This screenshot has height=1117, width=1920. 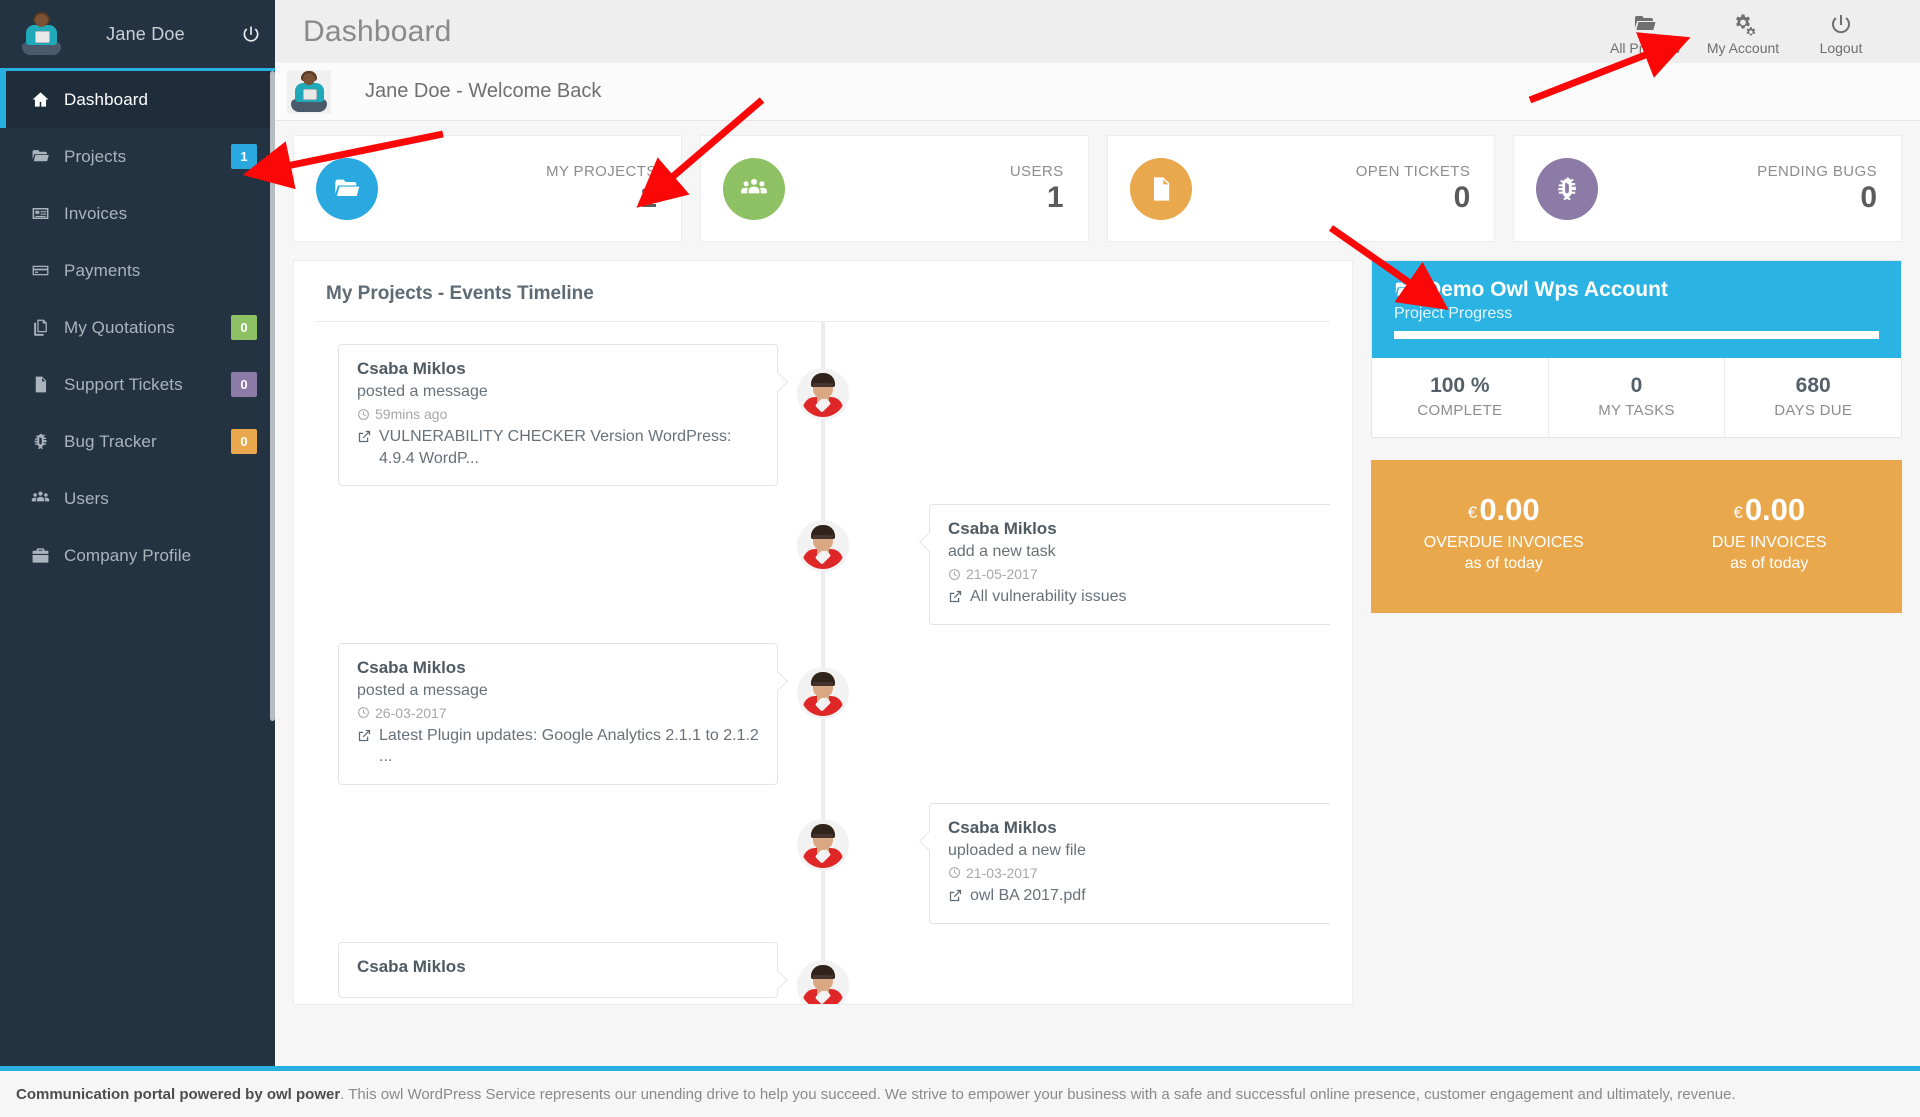 I want to click on card-beak, so click(x=929, y=841).